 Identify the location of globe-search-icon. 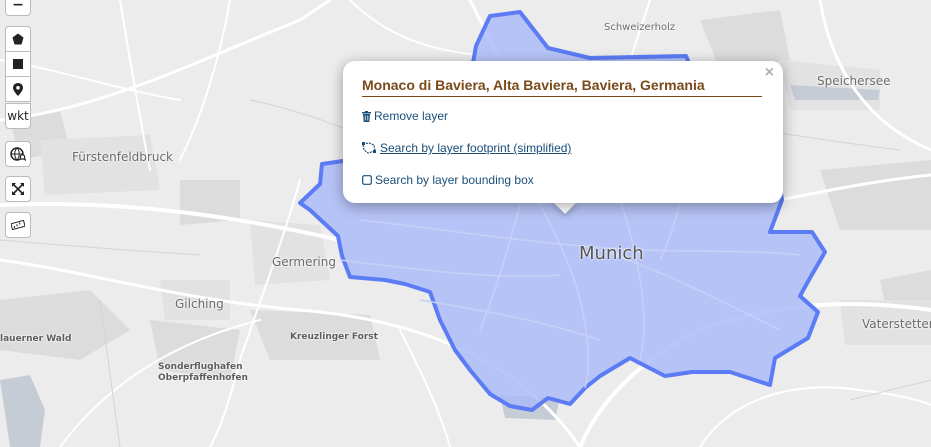
(18, 154).